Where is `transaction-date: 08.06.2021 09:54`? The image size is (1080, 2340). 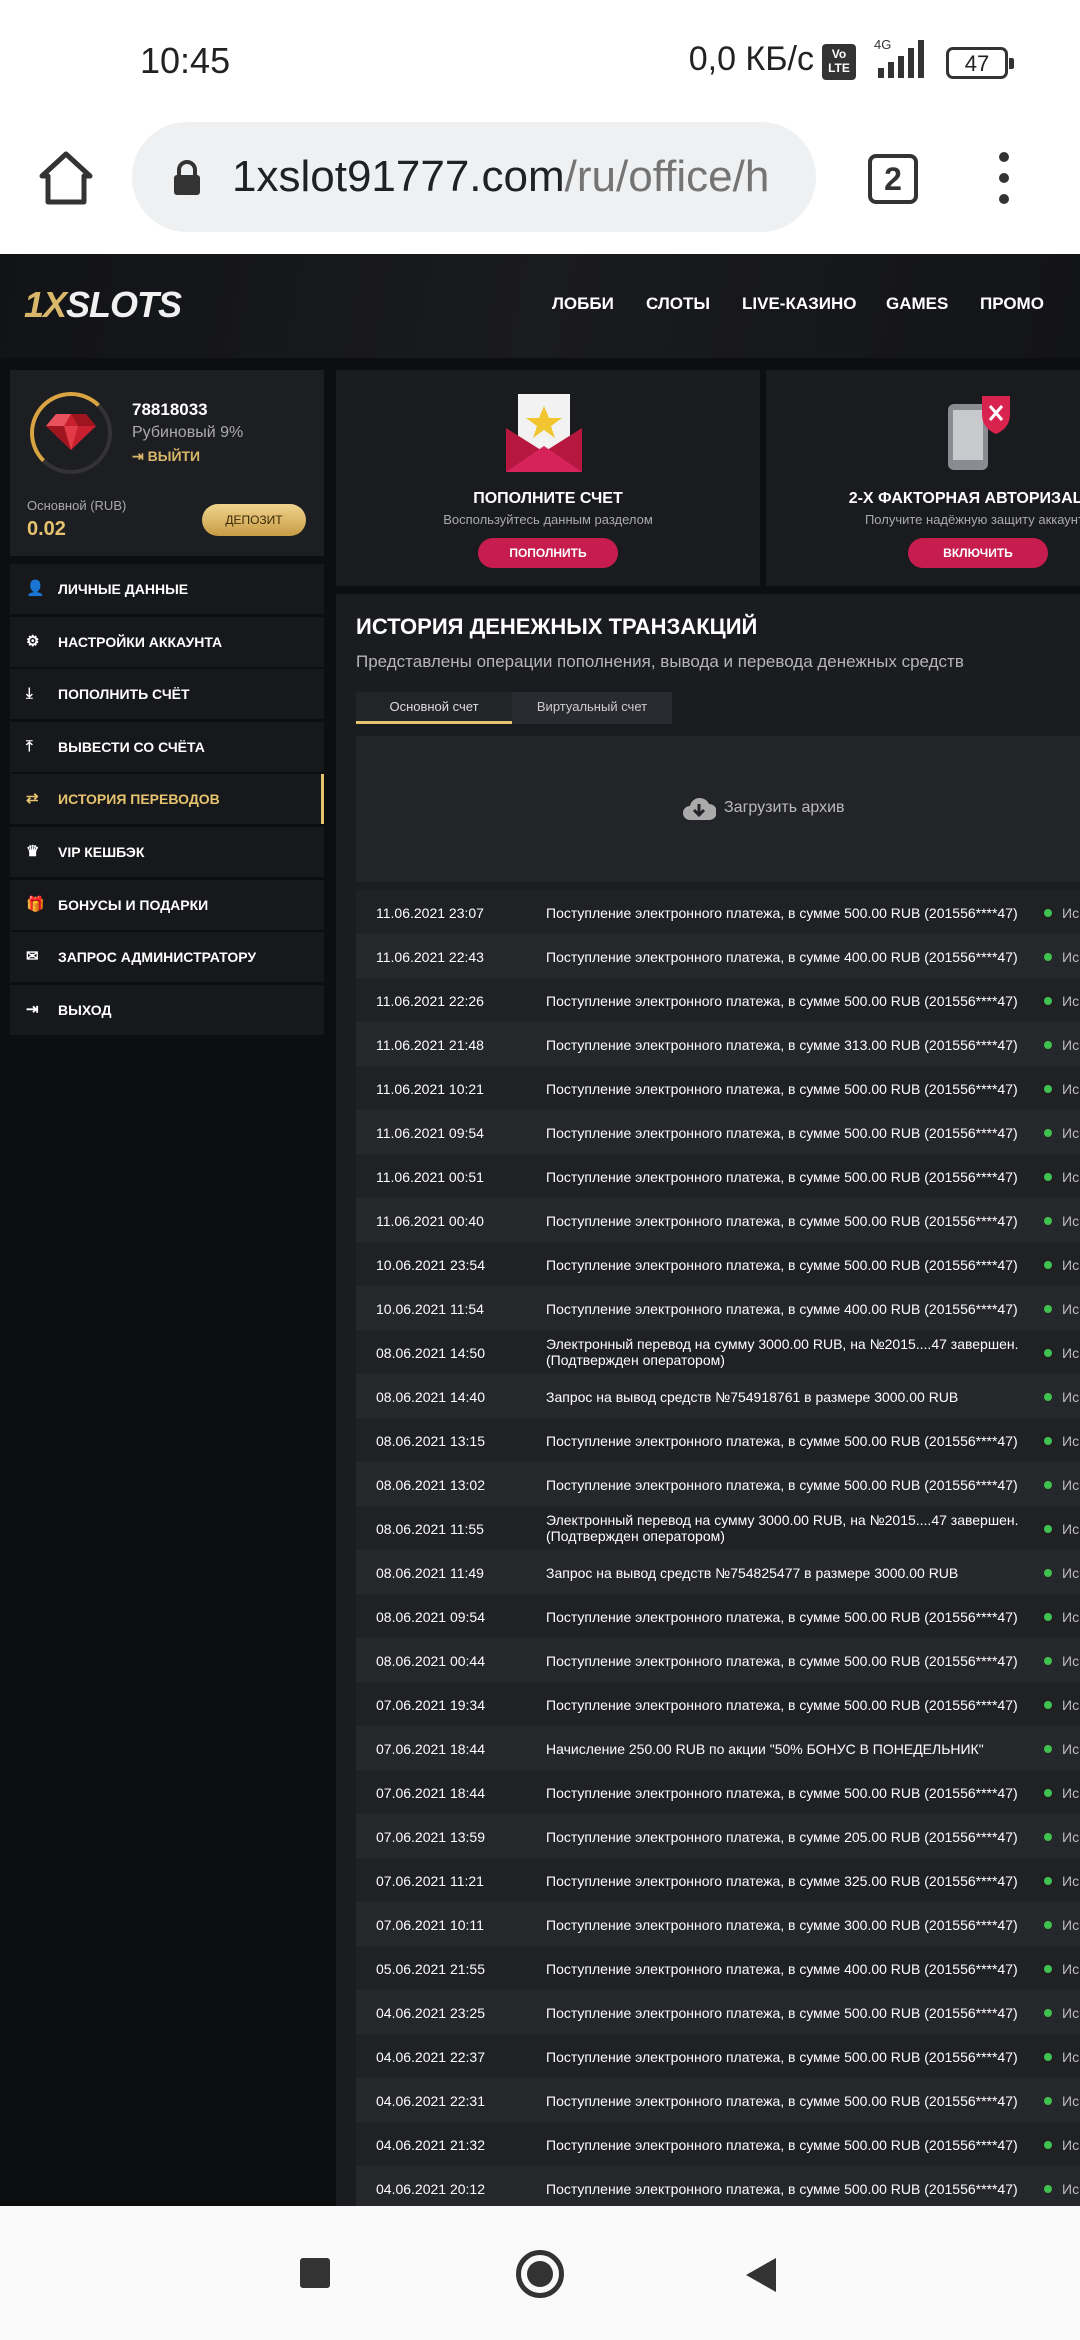 transaction-date: 08.06.2021 09:54 is located at coordinates (430, 1617).